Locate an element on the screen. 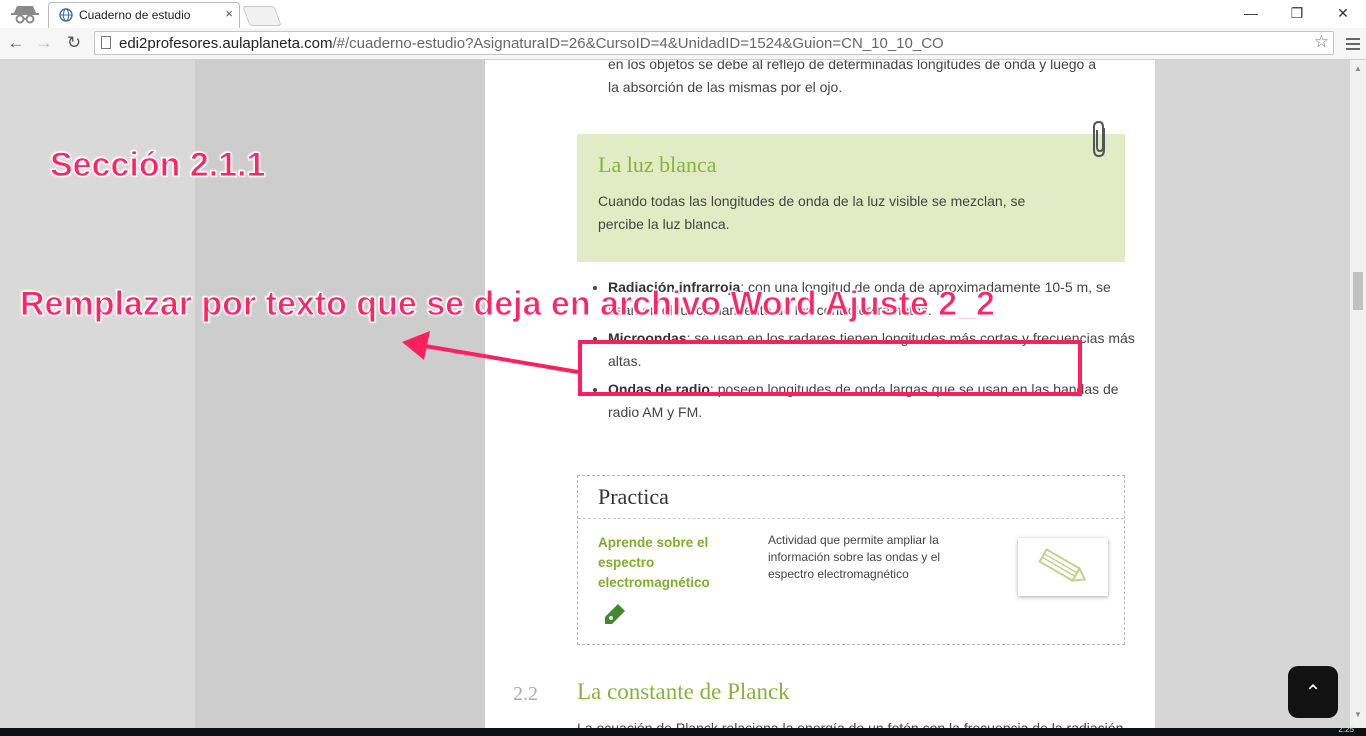  annotation-section-label: Sección 2.1.1 is located at coordinates (157, 165).